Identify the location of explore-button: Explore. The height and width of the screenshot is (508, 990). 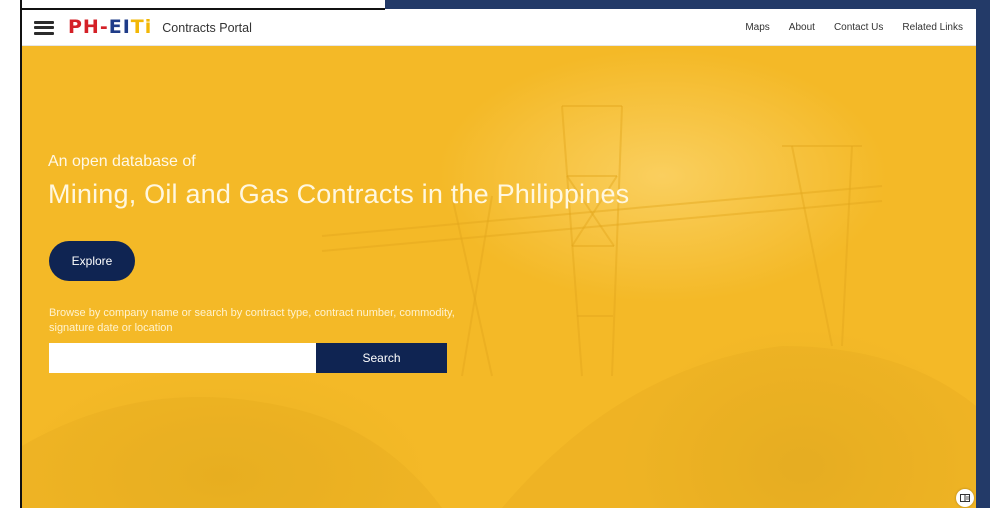
(92, 261).